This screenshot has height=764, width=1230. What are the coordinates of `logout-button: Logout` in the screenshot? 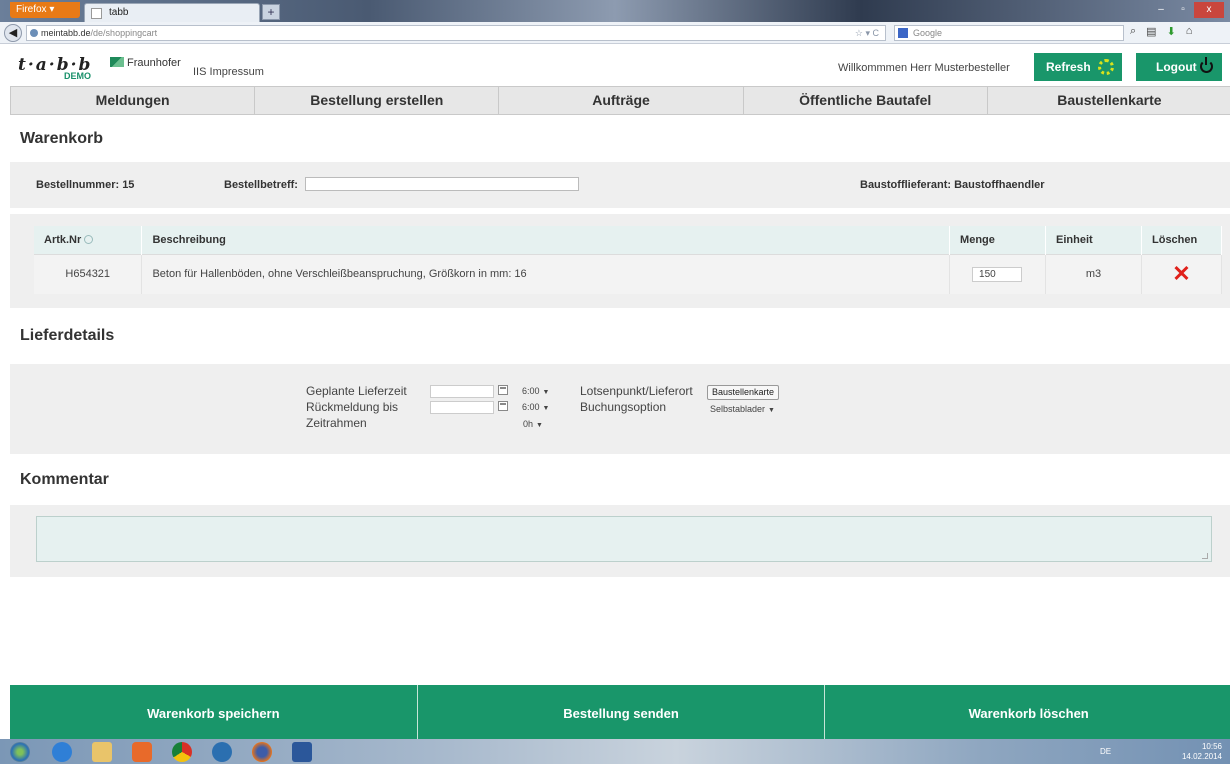 It's located at (1179, 67).